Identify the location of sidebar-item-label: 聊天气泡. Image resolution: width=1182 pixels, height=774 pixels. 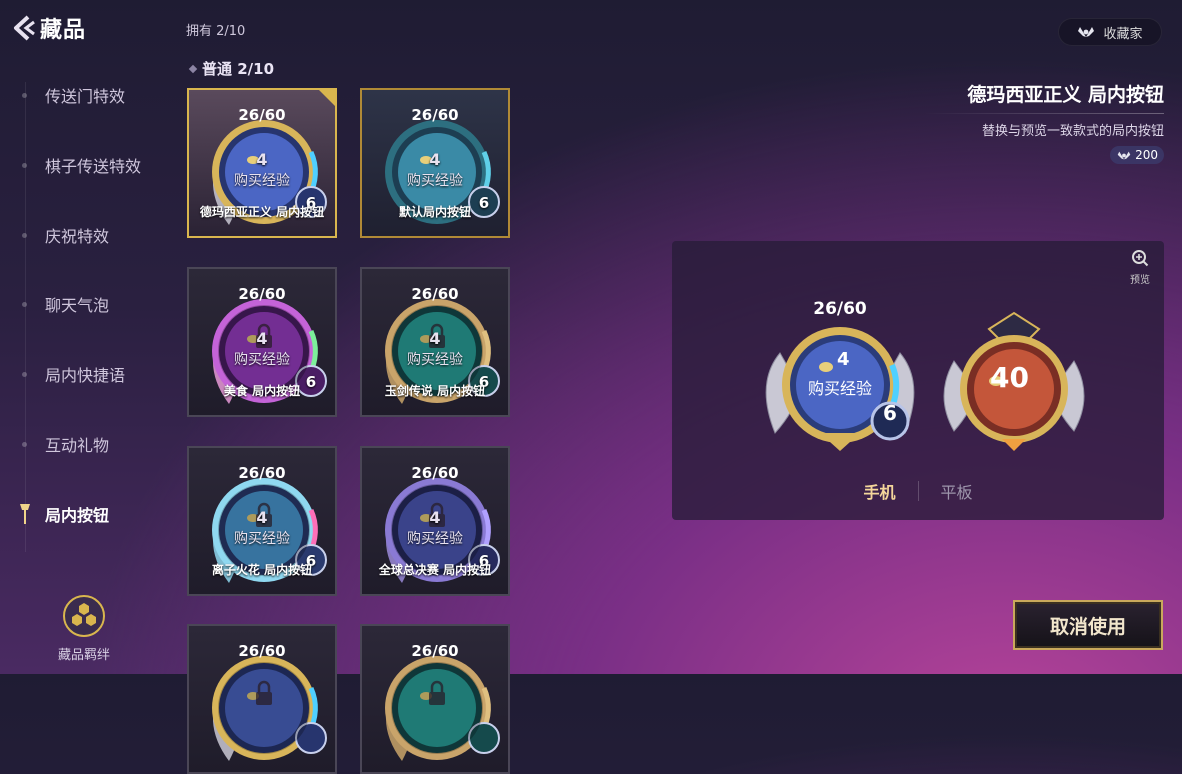
(77, 305).